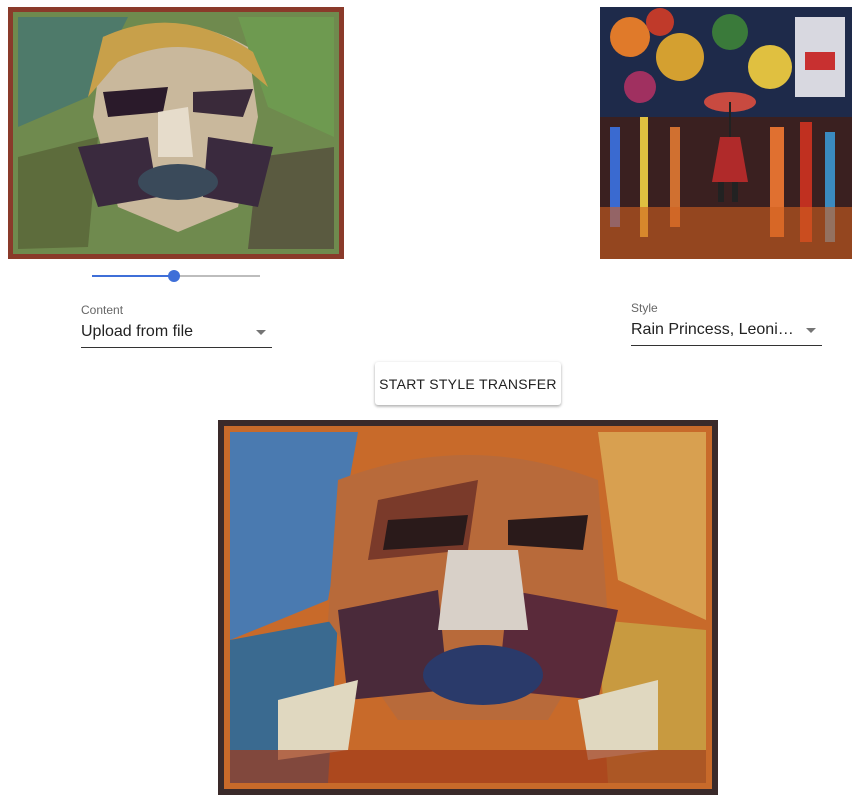  Describe the element at coordinates (468, 383) in the screenshot. I see `start-style-transfer-button: START STYLE TRANSFER` at that location.